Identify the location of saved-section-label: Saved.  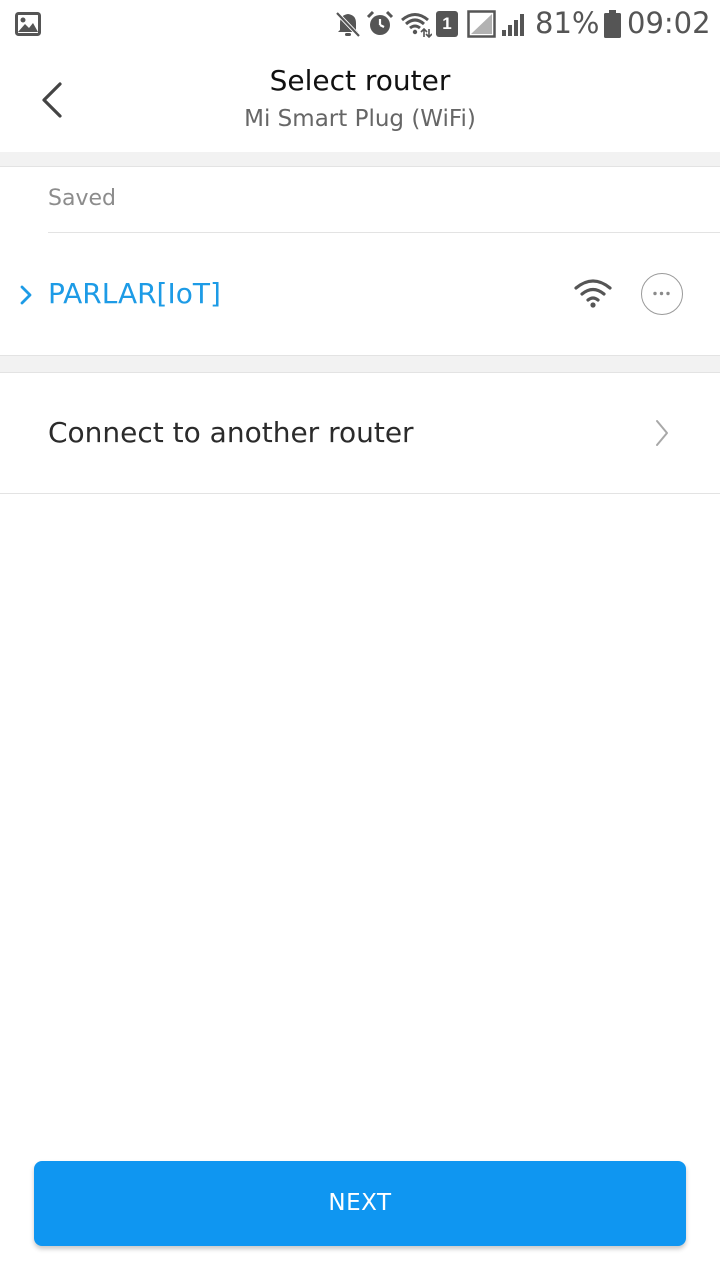
(82, 198).